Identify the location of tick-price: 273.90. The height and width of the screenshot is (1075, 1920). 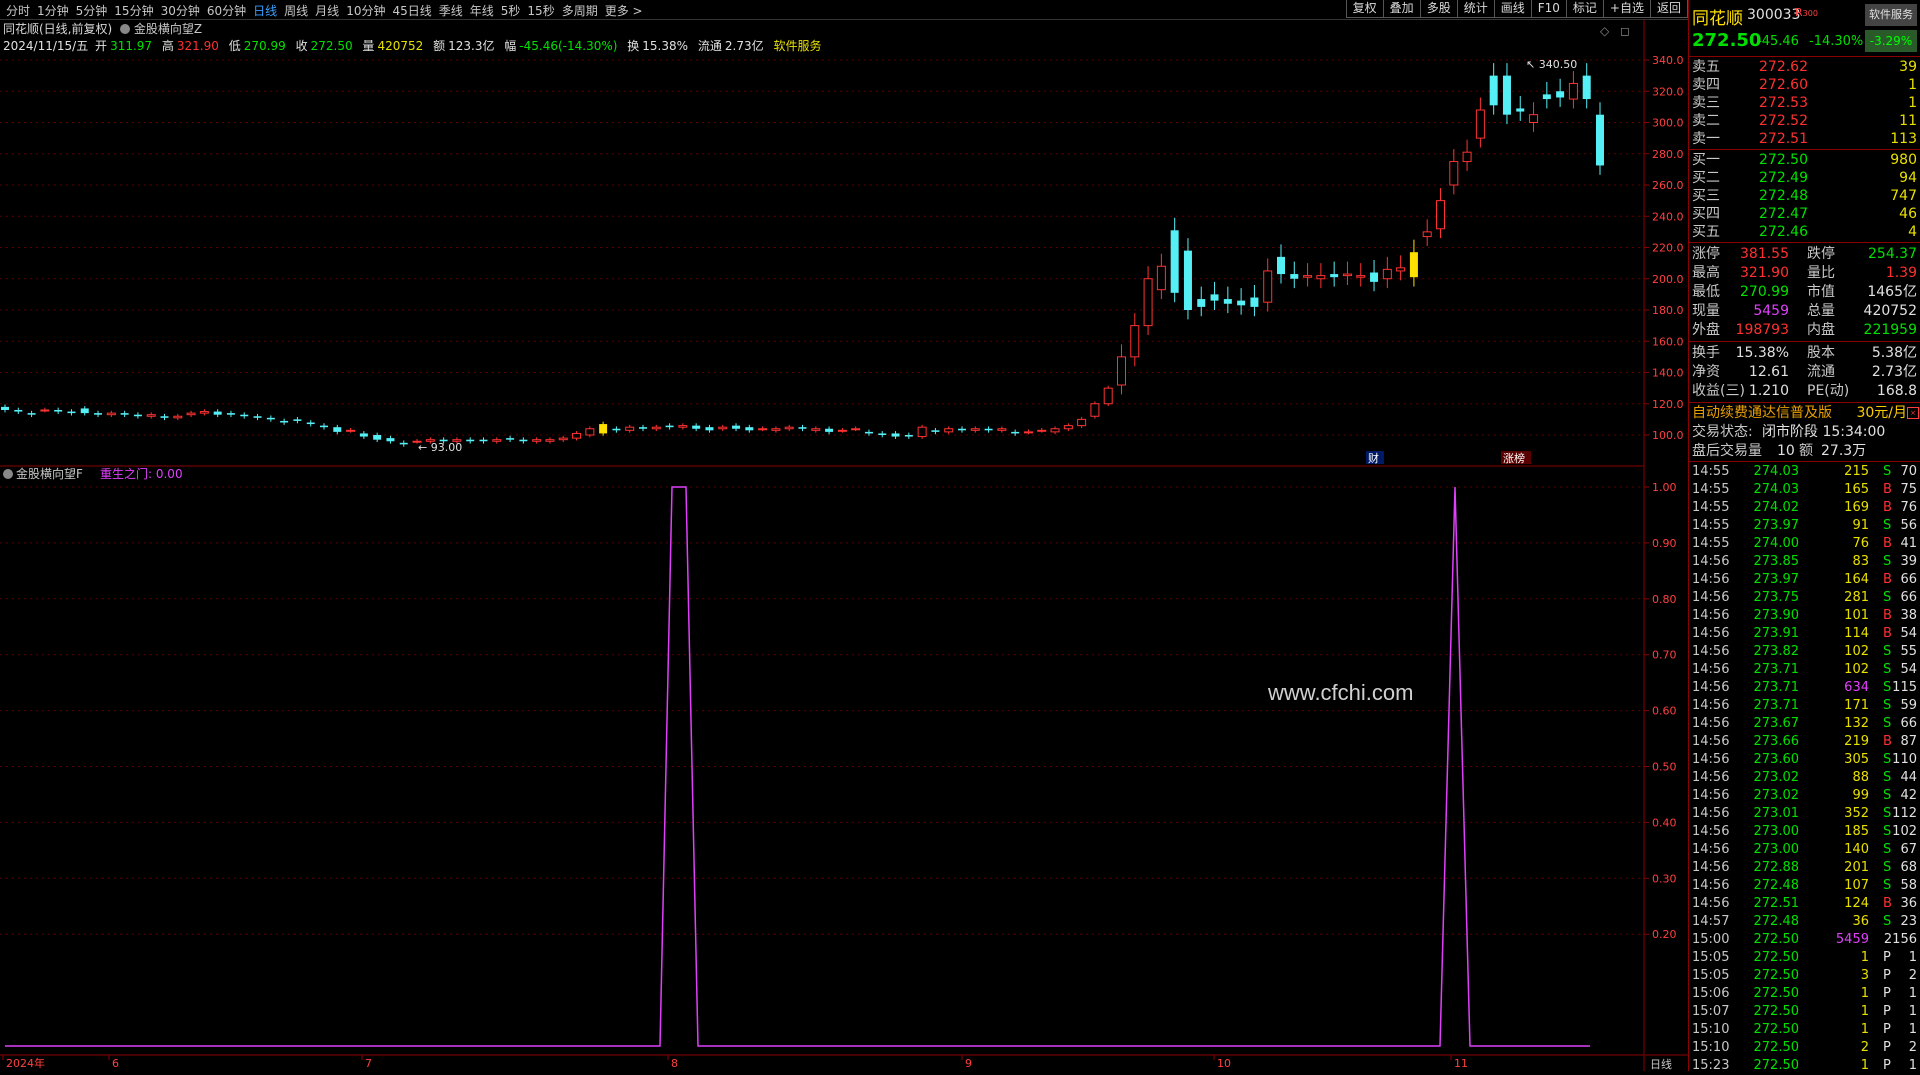
(1776, 615).